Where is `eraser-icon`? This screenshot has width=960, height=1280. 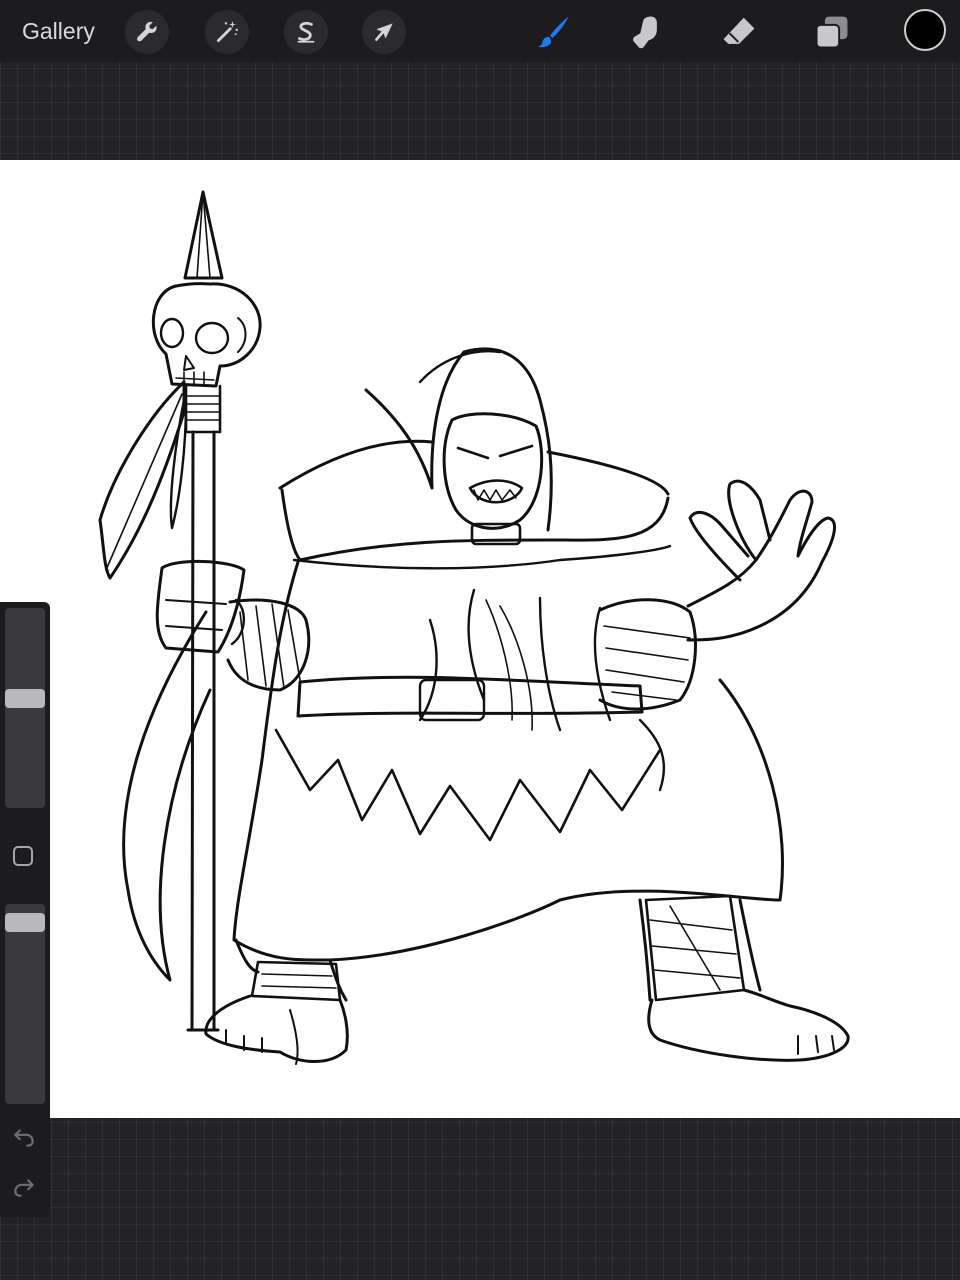
eraser-icon is located at coordinates (739, 30).